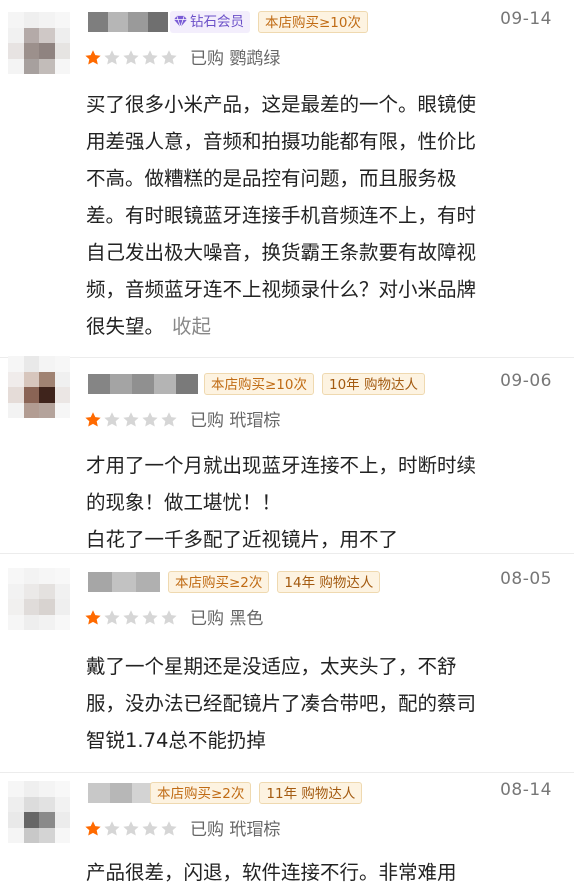  What do you see at coordinates (281, 104) in the screenshot?
I see `review-text-line: 买了很多小米产品，这是最差的一个。眼镜使` at bounding box center [281, 104].